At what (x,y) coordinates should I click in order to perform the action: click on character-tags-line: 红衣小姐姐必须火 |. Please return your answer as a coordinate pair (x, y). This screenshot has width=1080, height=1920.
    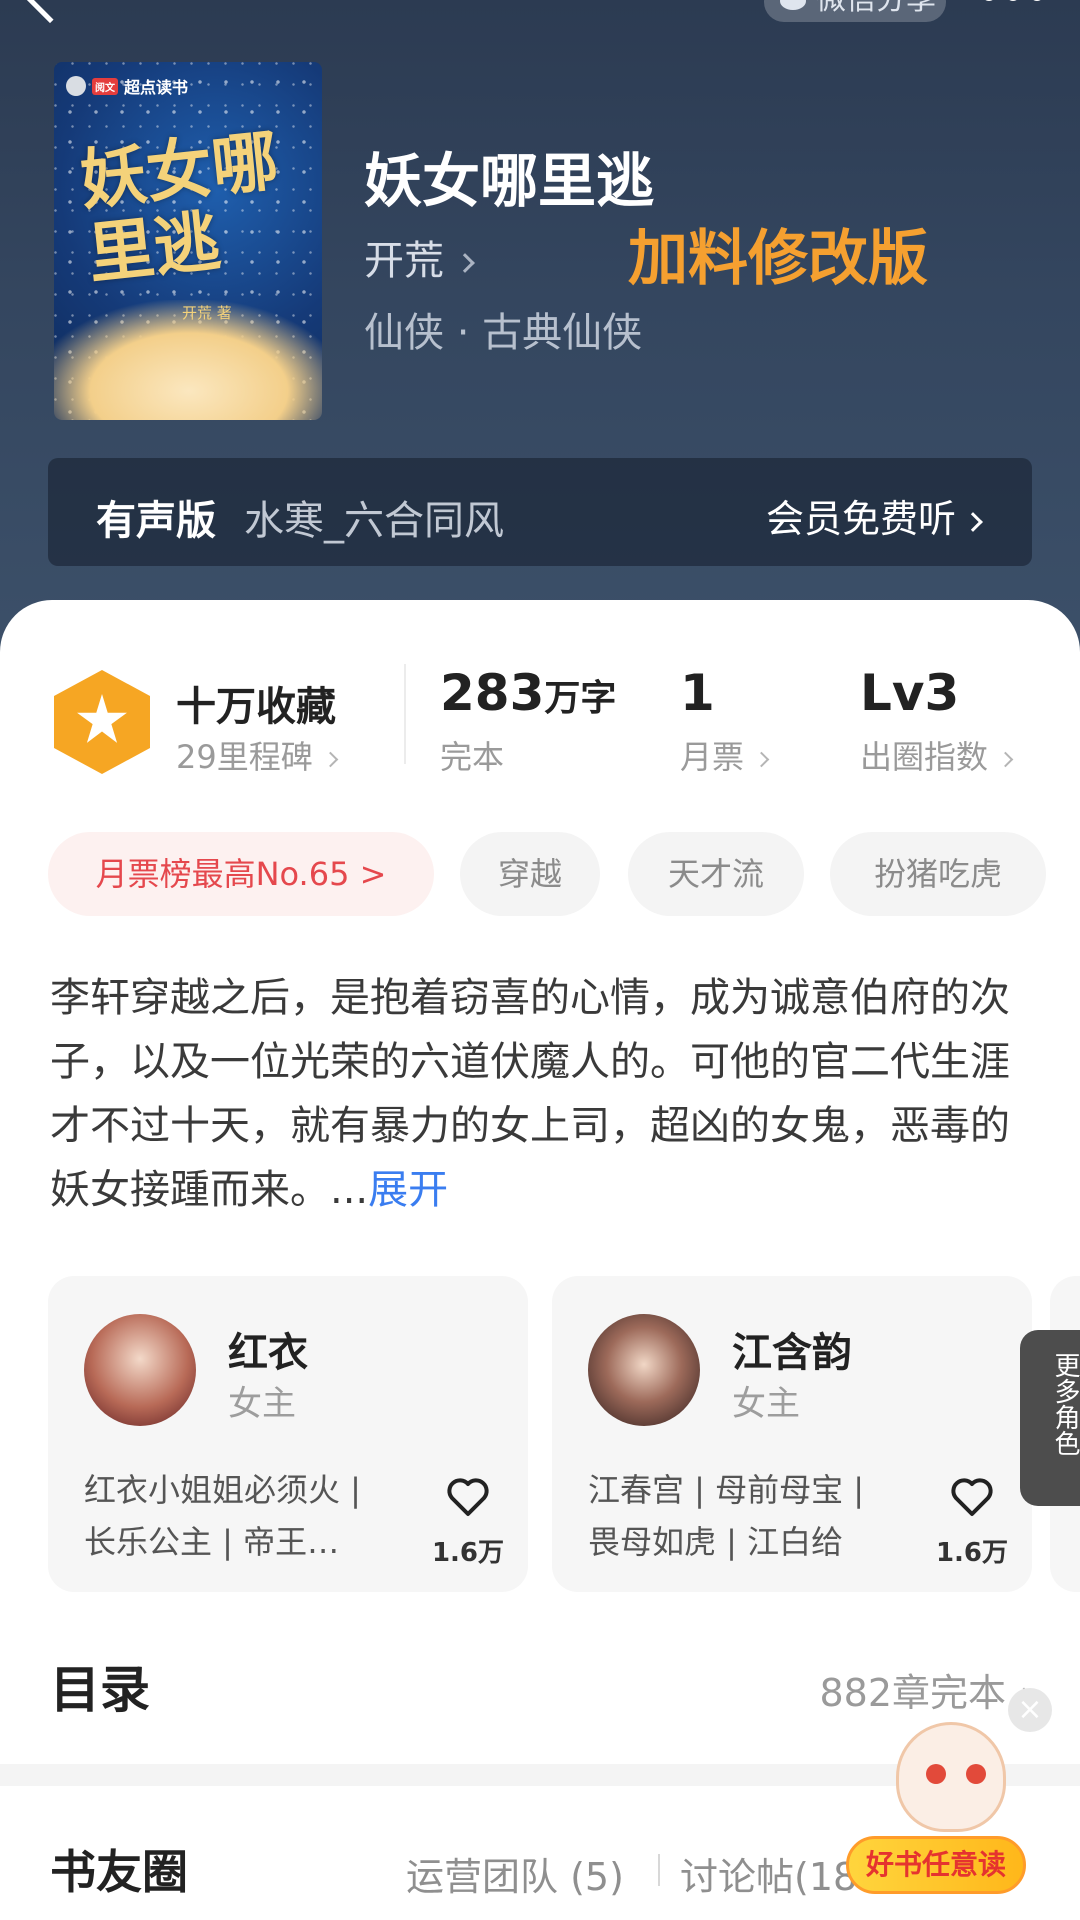
    Looking at the image, I should click on (222, 1490).